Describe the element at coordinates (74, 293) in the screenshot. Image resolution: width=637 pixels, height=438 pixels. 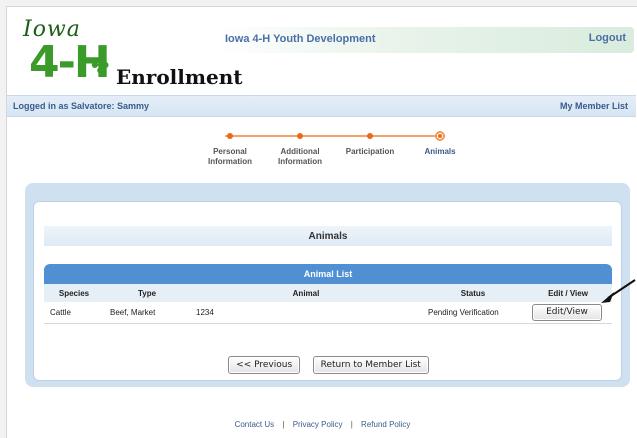
I see `col-header-species: Species` at that location.